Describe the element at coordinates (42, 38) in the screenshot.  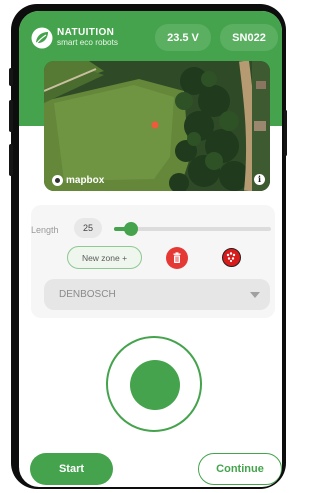
I see `leaf-logo-icon` at that location.